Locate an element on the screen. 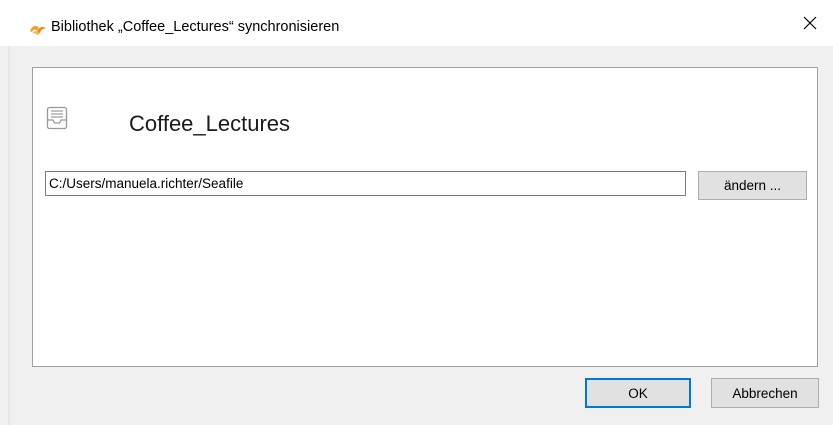  close-icon is located at coordinates (810, 23).